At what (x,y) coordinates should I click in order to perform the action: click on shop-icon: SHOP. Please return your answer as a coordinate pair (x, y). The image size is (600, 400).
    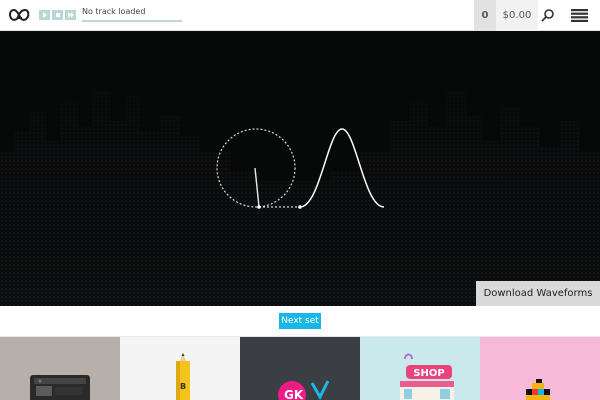
    Looking at the image, I should click on (427, 376).